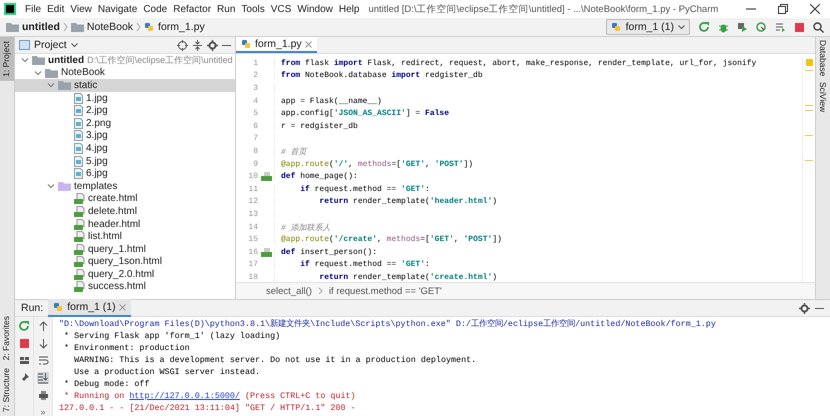 Image resolution: width=830 pixels, height=416 pixels. Describe the element at coordinates (181, 27) in the screenshot. I see `breadcrumb: form_1.py` at that location.